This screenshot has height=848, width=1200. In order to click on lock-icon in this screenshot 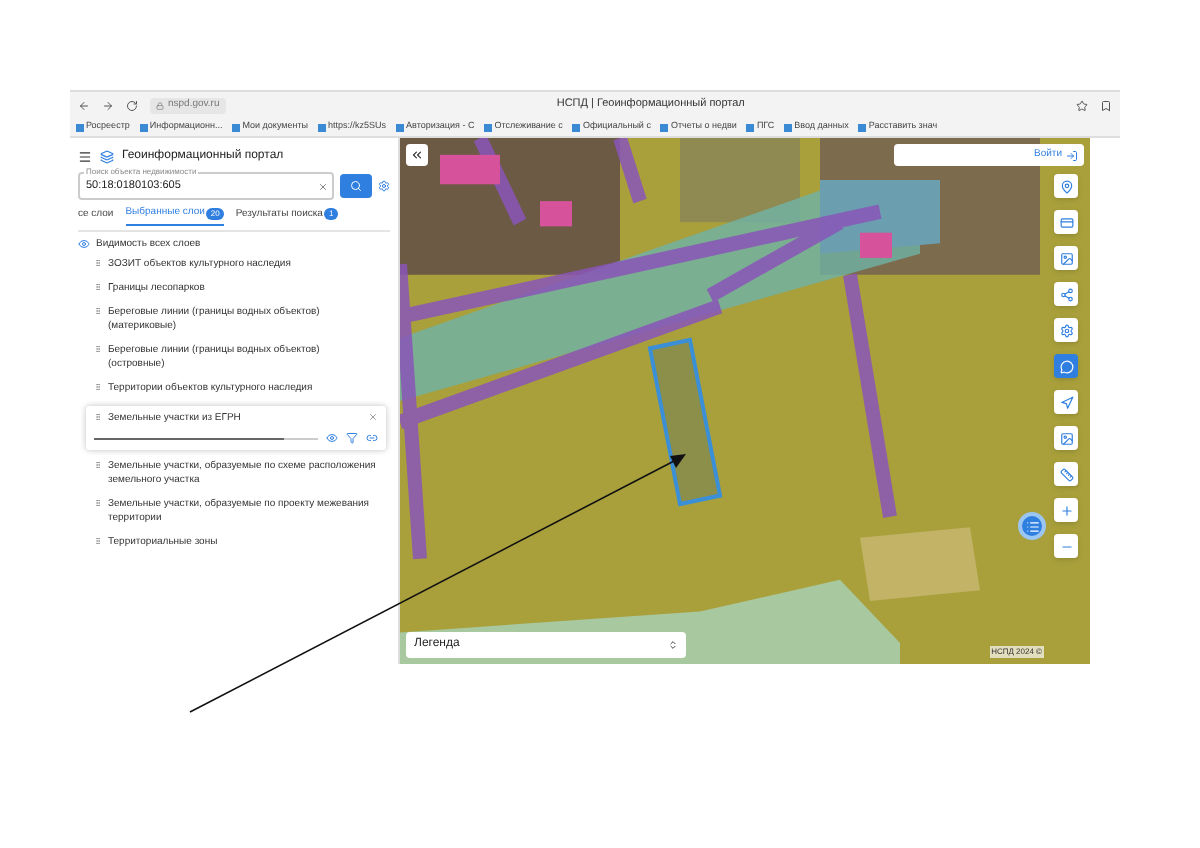, I will do `click(160, 105)`.